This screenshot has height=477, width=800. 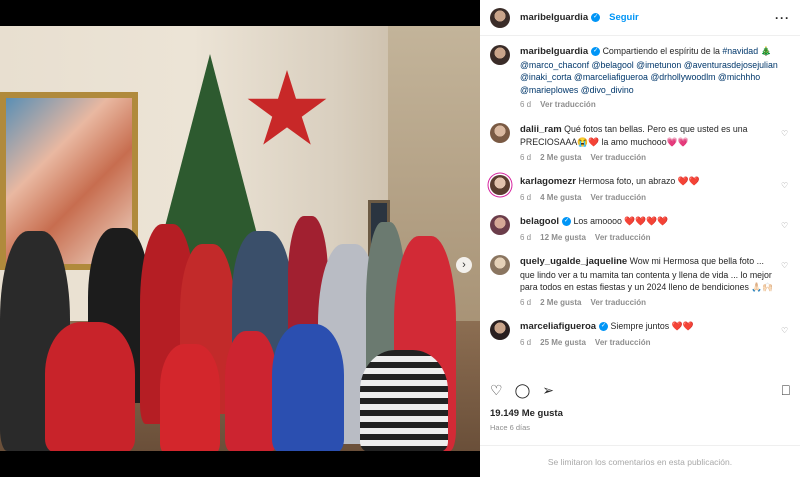 What do you see at coordinates (510, 427) in the screenshot?
I see `post-date: Hace 6 días` at bounding box center [510, 427].